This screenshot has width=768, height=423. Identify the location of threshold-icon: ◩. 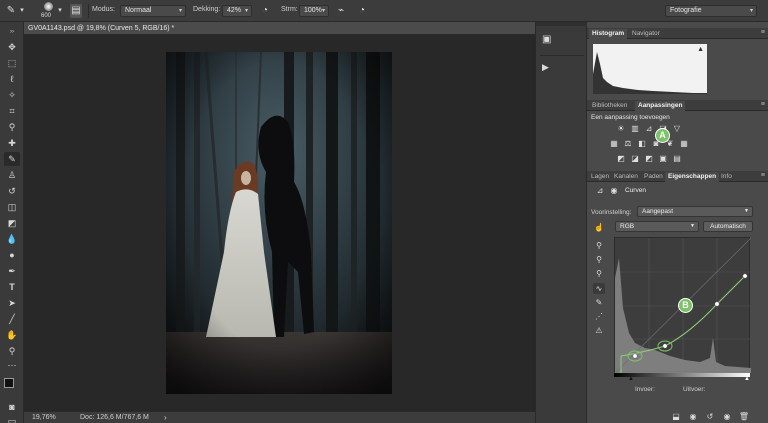
(649, 158).